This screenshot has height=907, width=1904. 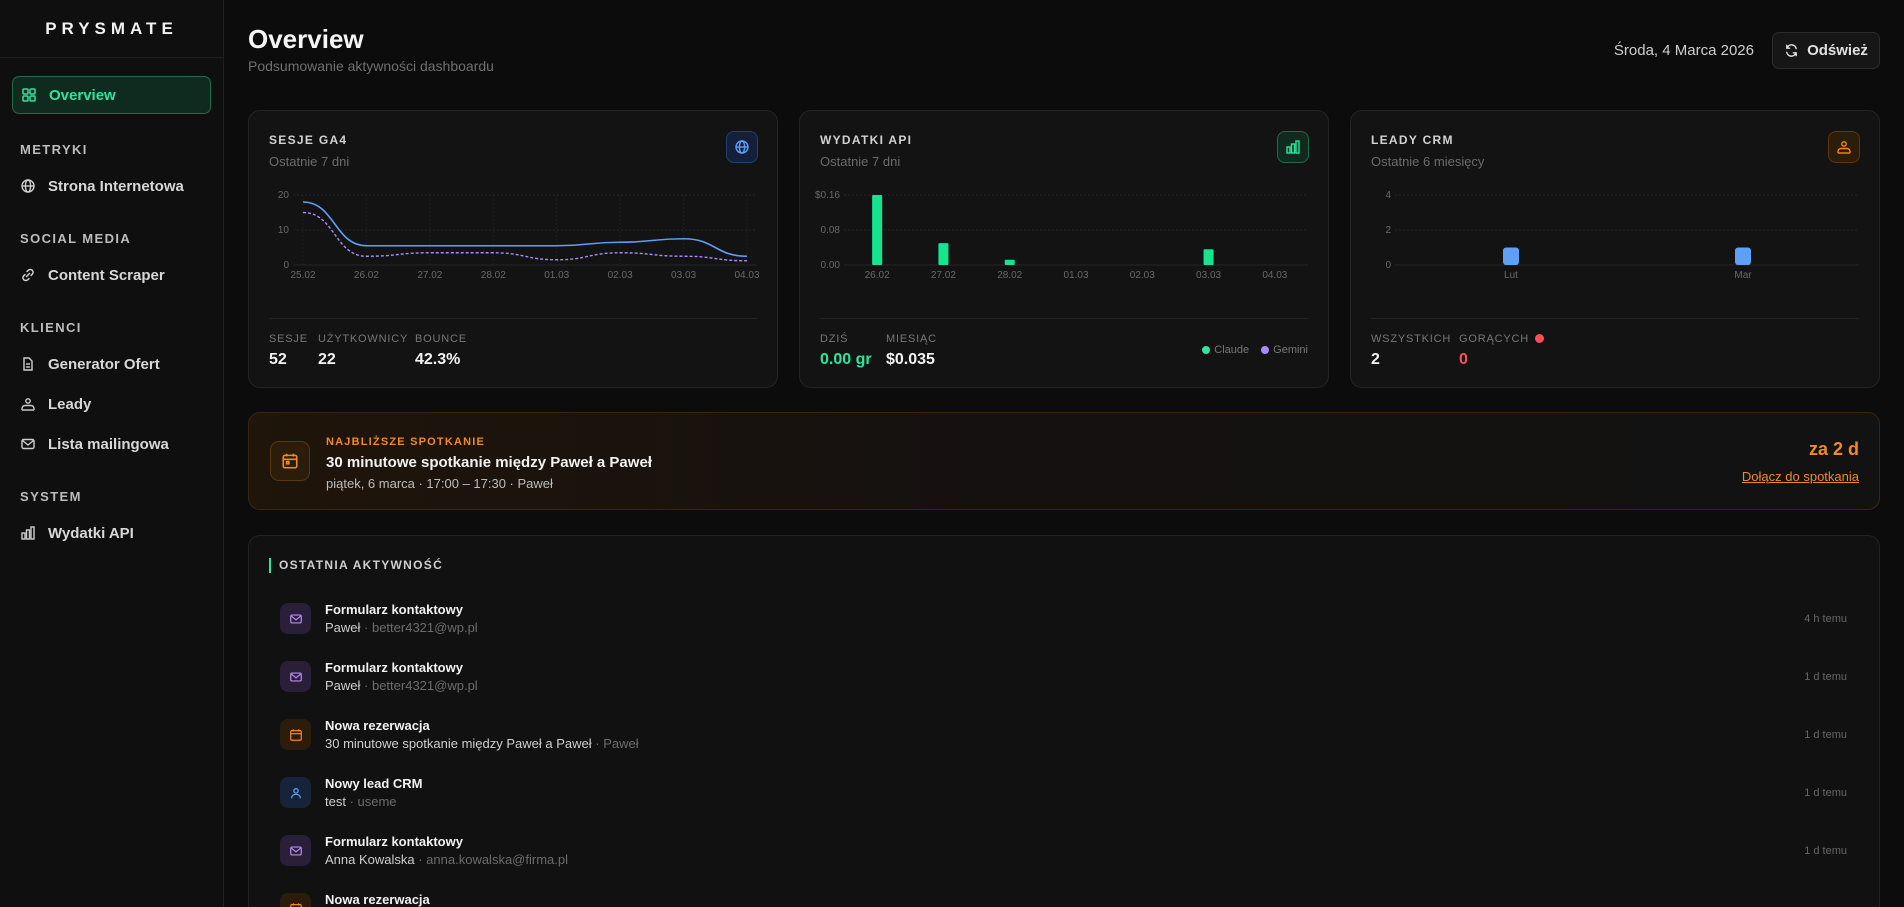 What do you see at coordinates (438, 359) in the screenshot?
I see `stat-value: 42.3%` at bounding box center [438, 359].